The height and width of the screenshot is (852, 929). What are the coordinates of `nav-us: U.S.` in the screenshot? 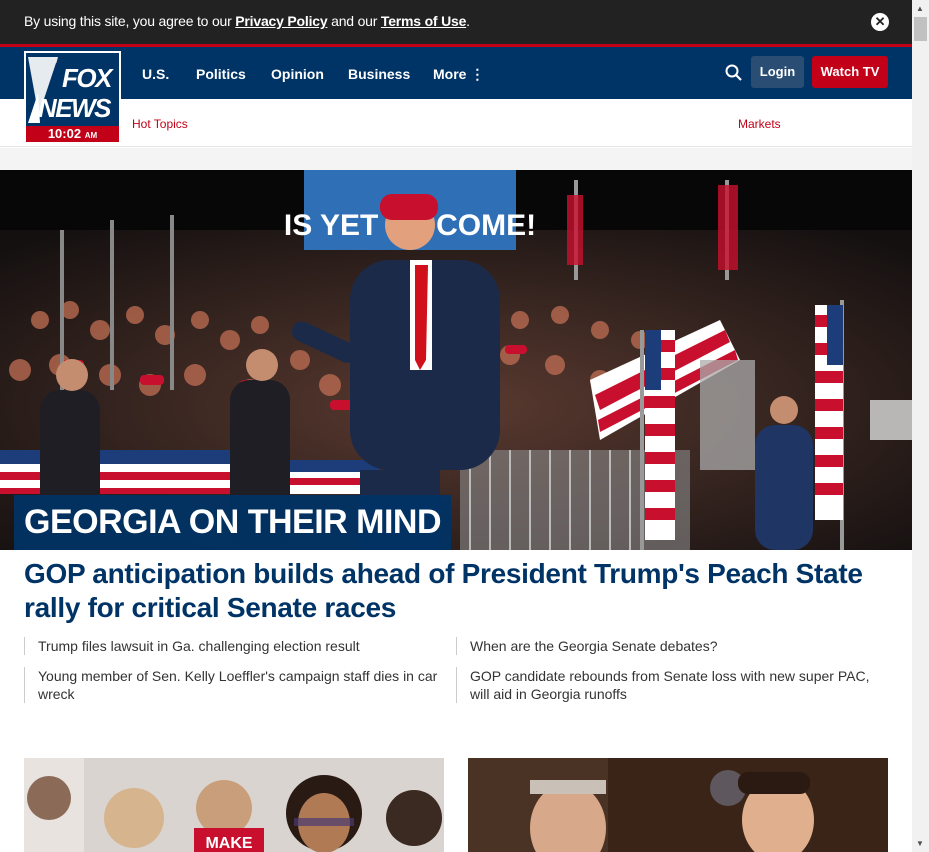 It's located at (155, 74).